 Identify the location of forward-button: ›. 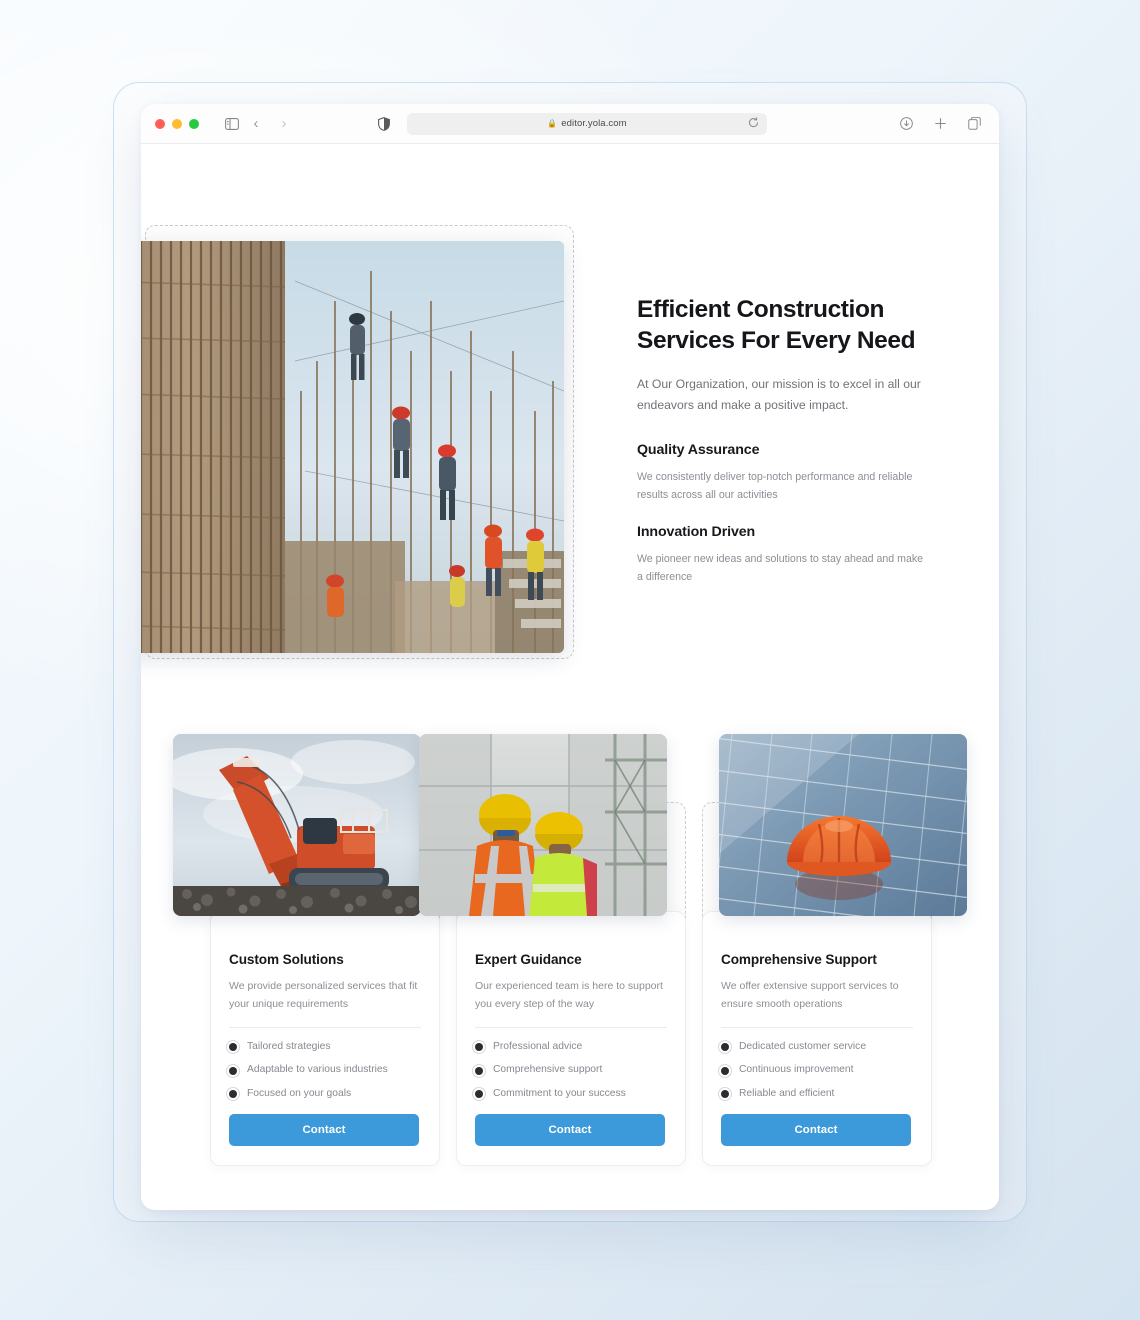
(284, 124).